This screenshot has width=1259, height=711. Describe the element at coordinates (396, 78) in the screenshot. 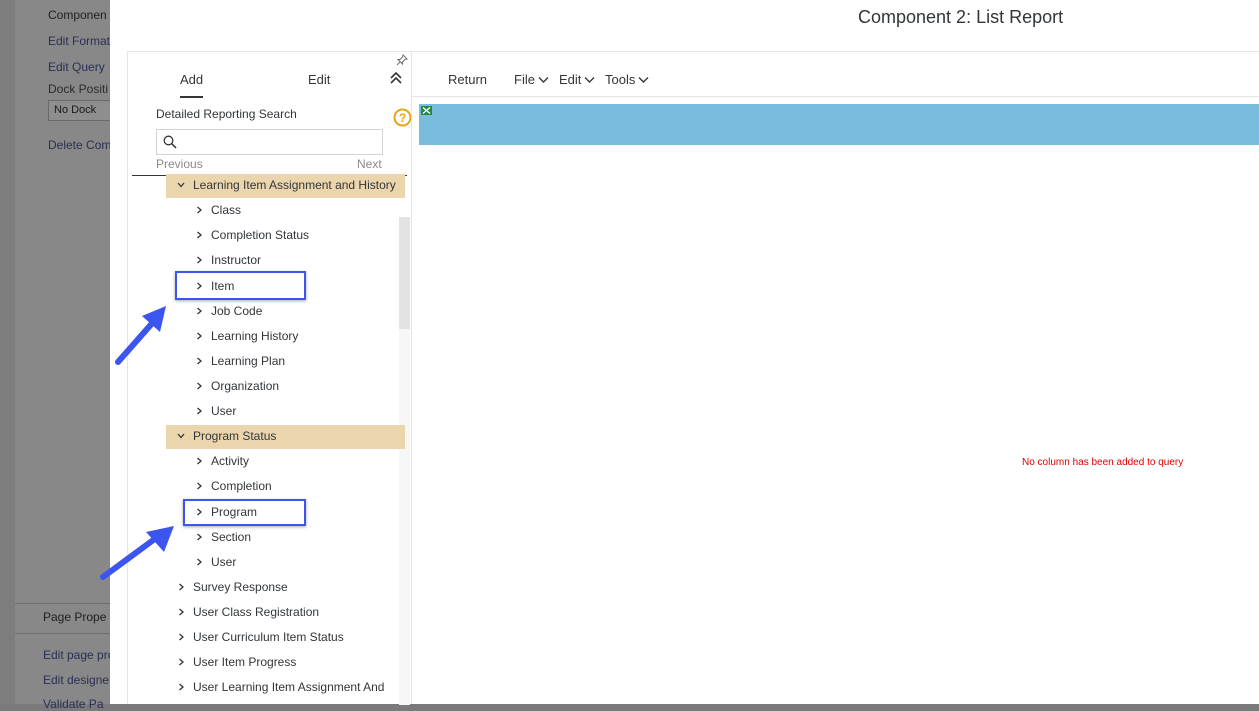

I see `collapse-up-icon` at that location.